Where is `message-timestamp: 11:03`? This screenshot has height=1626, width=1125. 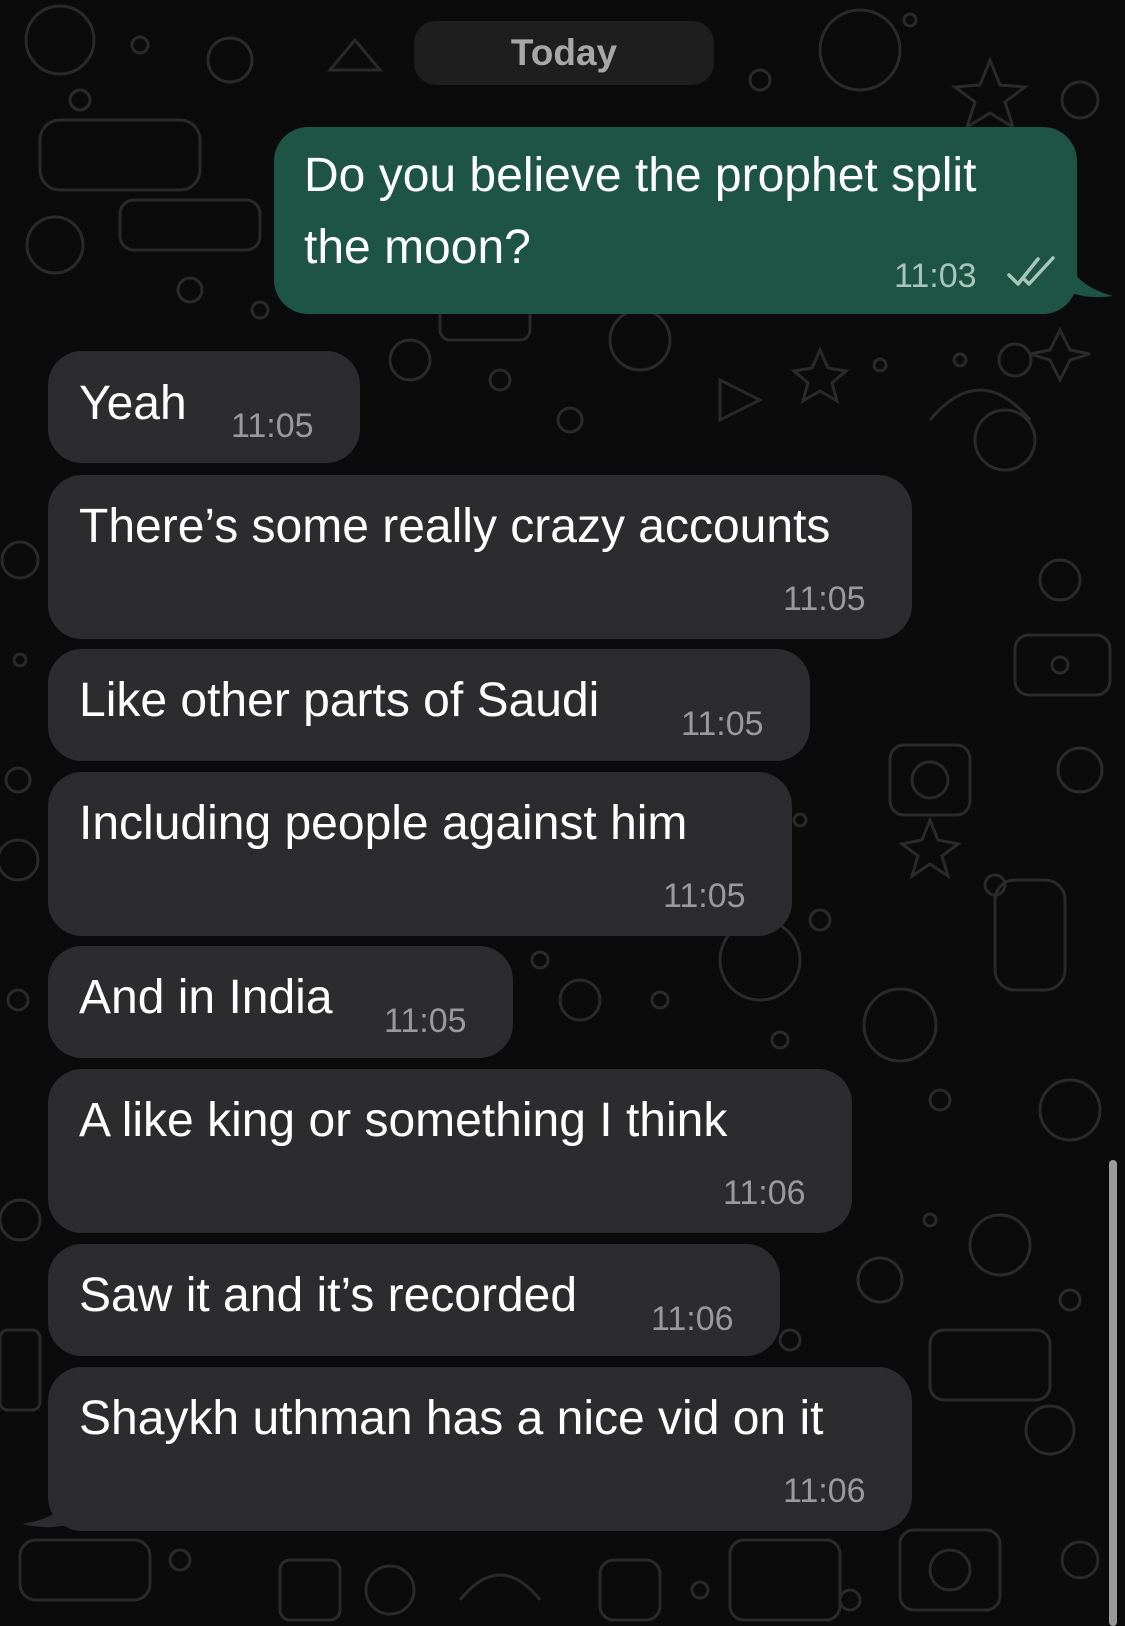 message-timestamp: 11:03 is located at coordinates (935, 276).